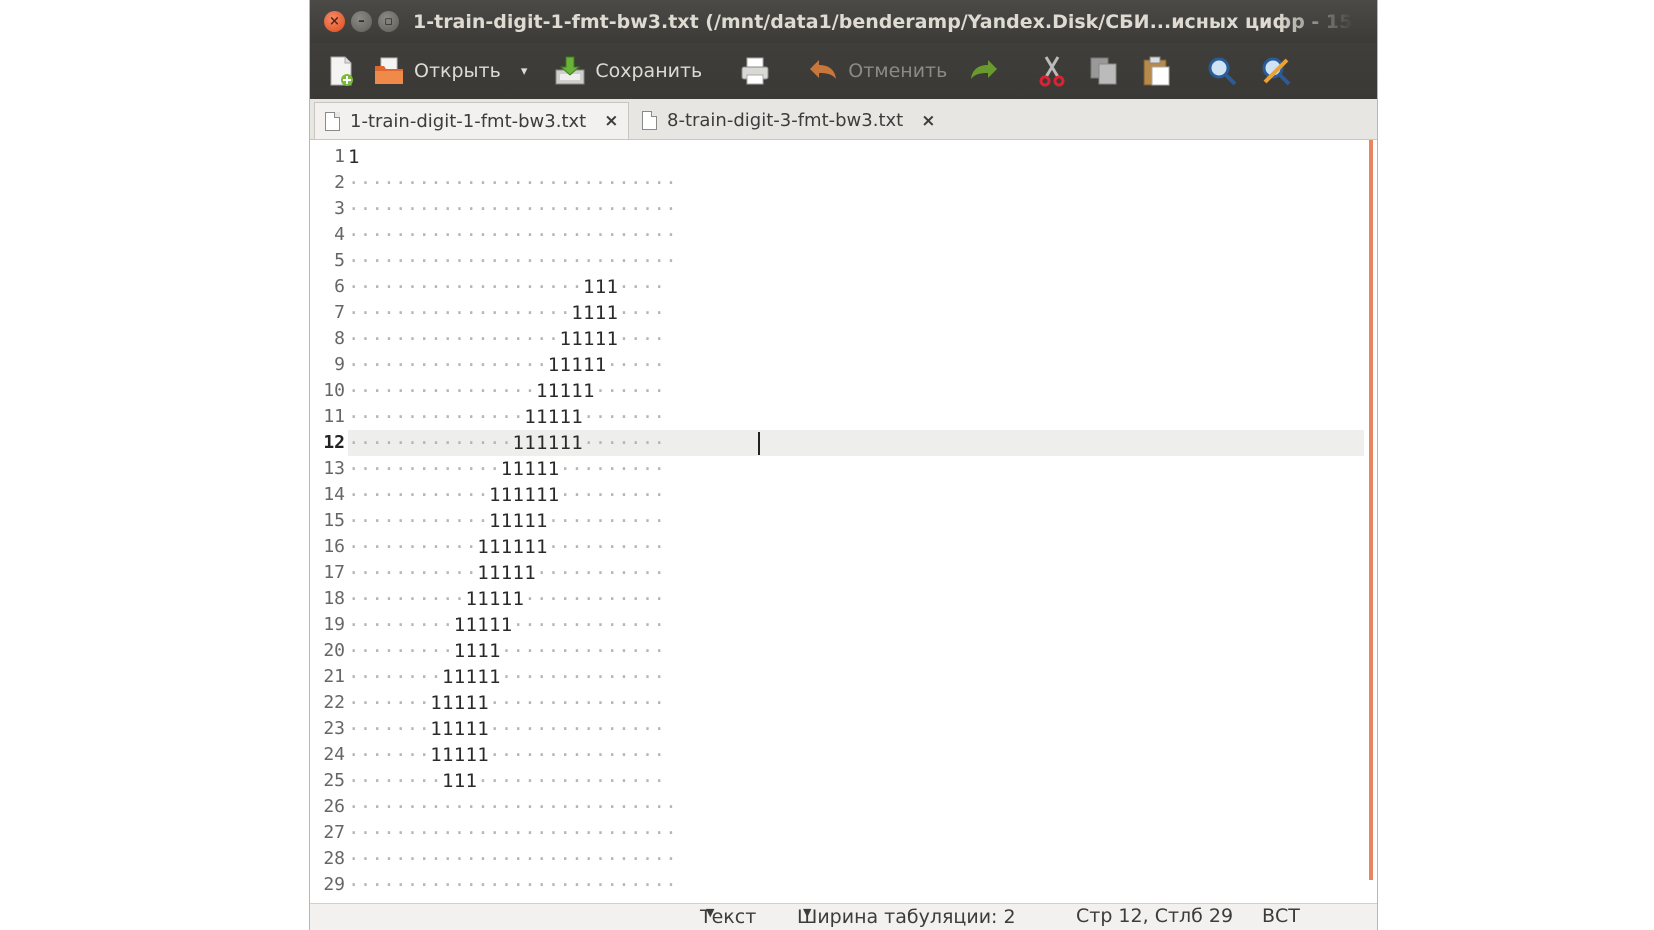 The image size is (1654, 930). Describe the element at coordinates (449, 71) in the screenshot. I see `open-button: Открыть ▾` at that location.